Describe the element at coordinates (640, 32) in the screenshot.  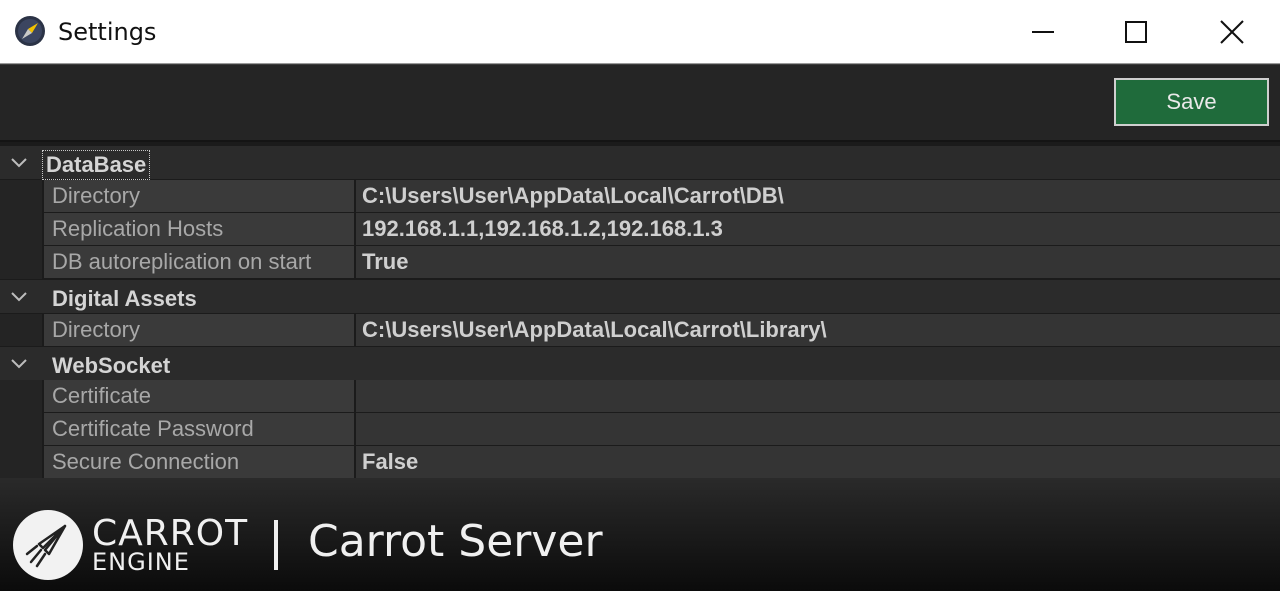
I see `title-bar: Settings` at that location.